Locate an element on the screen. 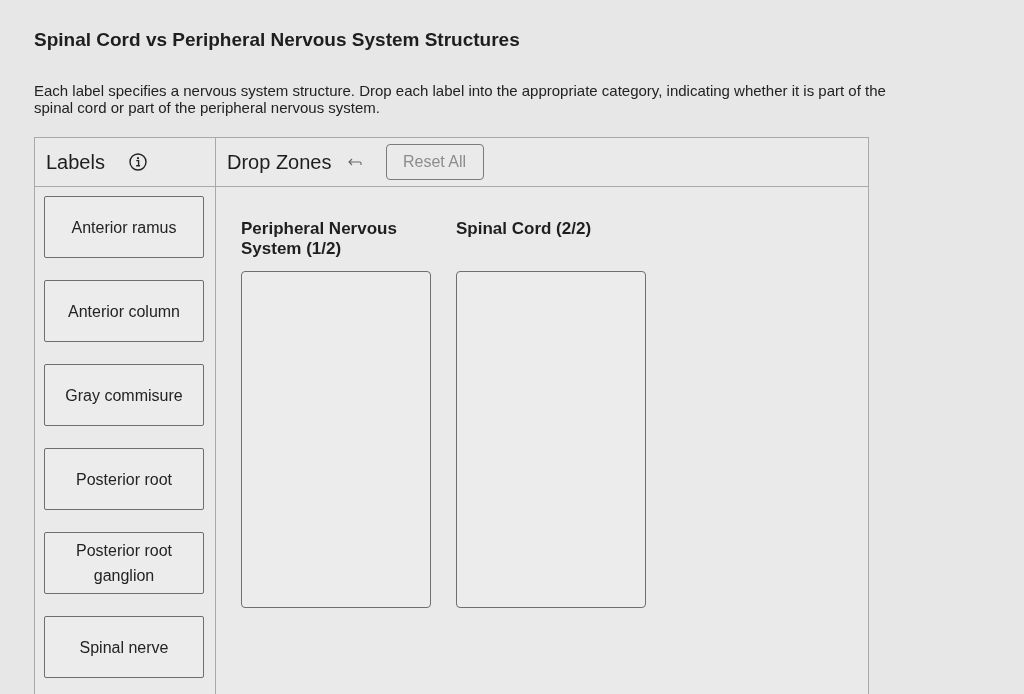 This screenshot has height=694, width=1024. drop-zone-title: Peripheral Nervous System (1/2) is located at coordinates (319, 239).